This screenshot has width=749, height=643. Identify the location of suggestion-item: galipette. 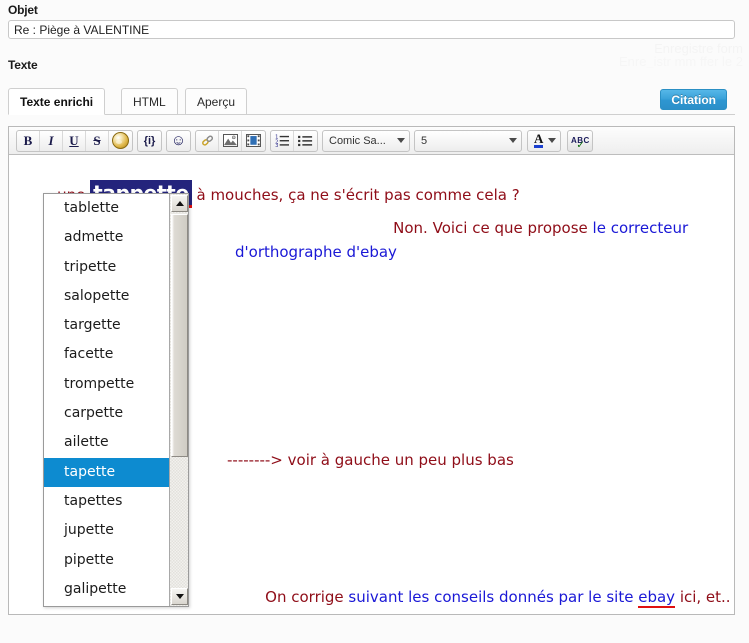
(107, 589).